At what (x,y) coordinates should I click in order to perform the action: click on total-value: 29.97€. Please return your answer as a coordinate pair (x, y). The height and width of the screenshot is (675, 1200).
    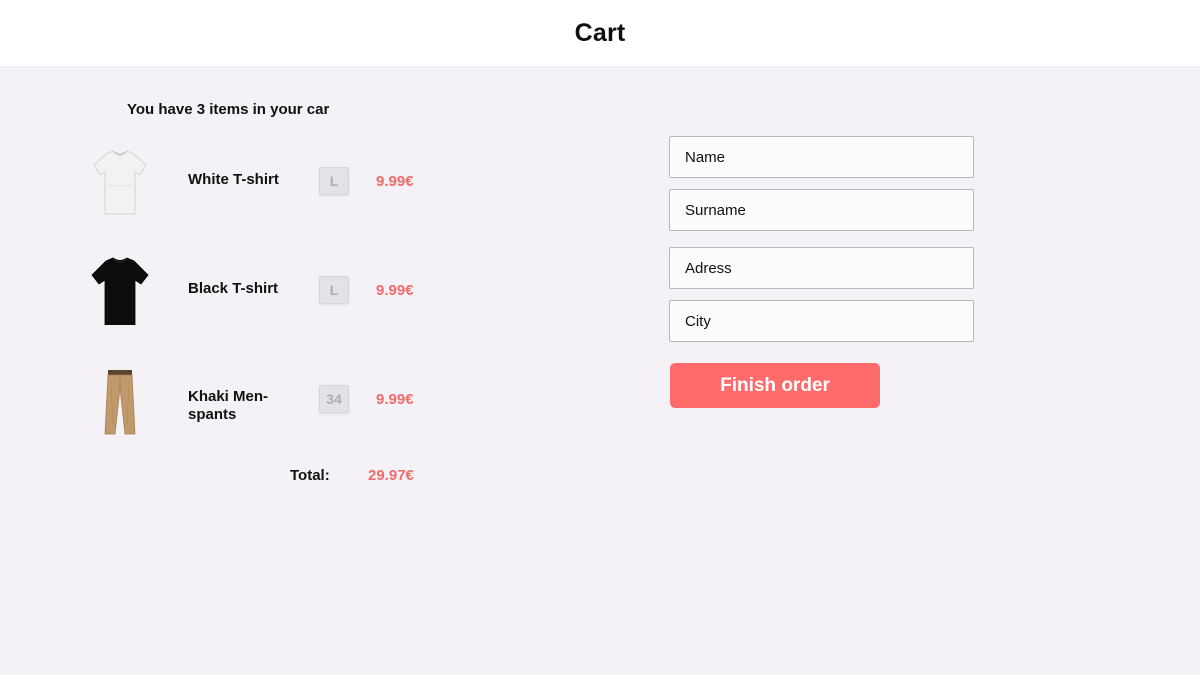
    Looking at the image, I should click on (391, 475).